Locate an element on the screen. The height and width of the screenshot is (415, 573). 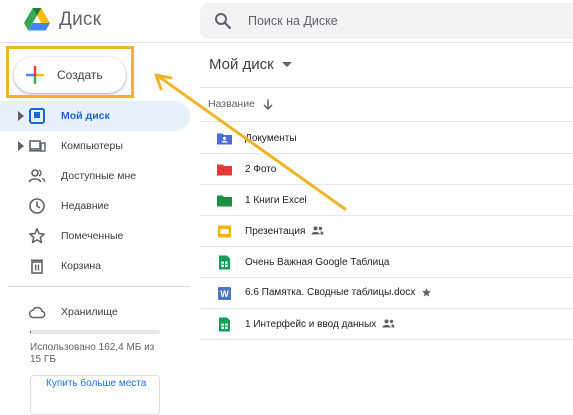
file-row: Очень Важная Google Таблица is located at coordinates (386, 262).